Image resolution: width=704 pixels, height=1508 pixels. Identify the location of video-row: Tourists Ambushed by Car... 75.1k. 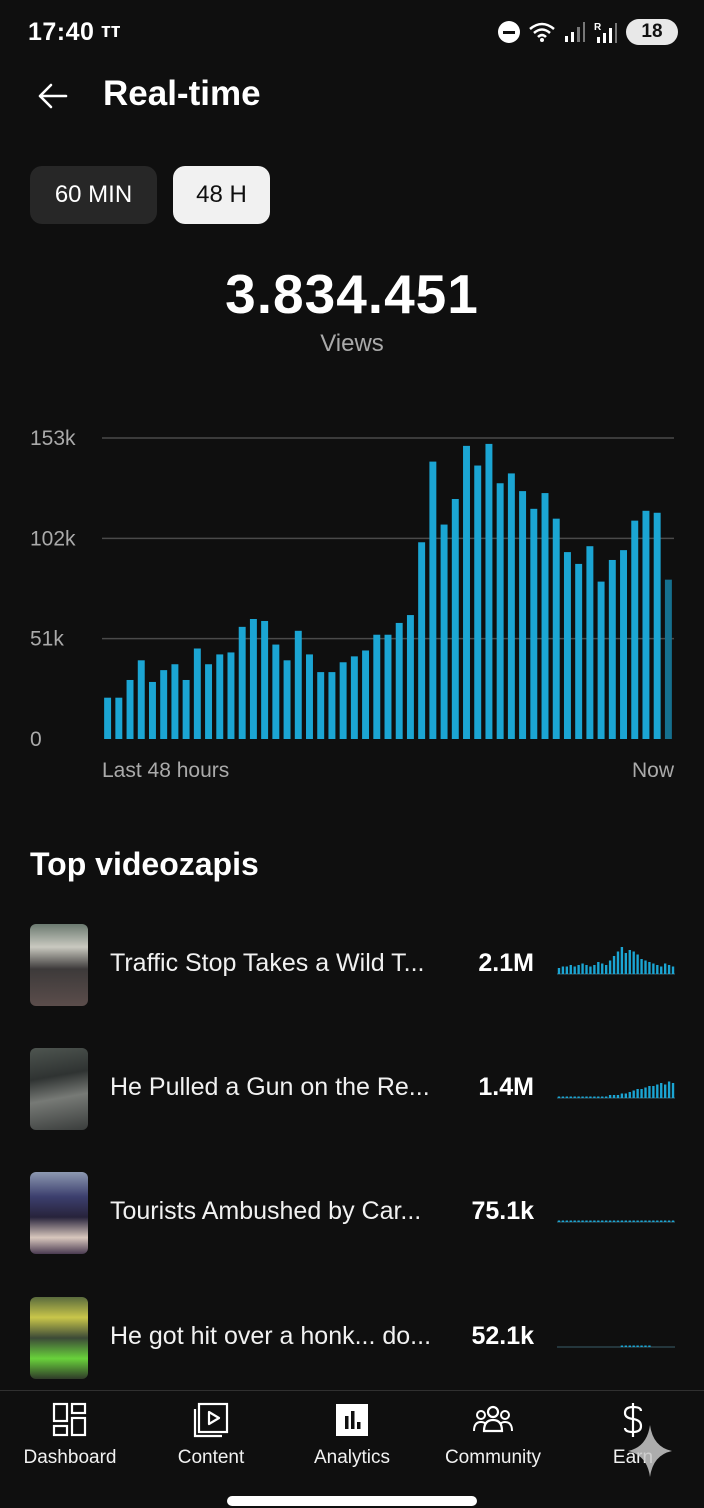
(352, 1213).